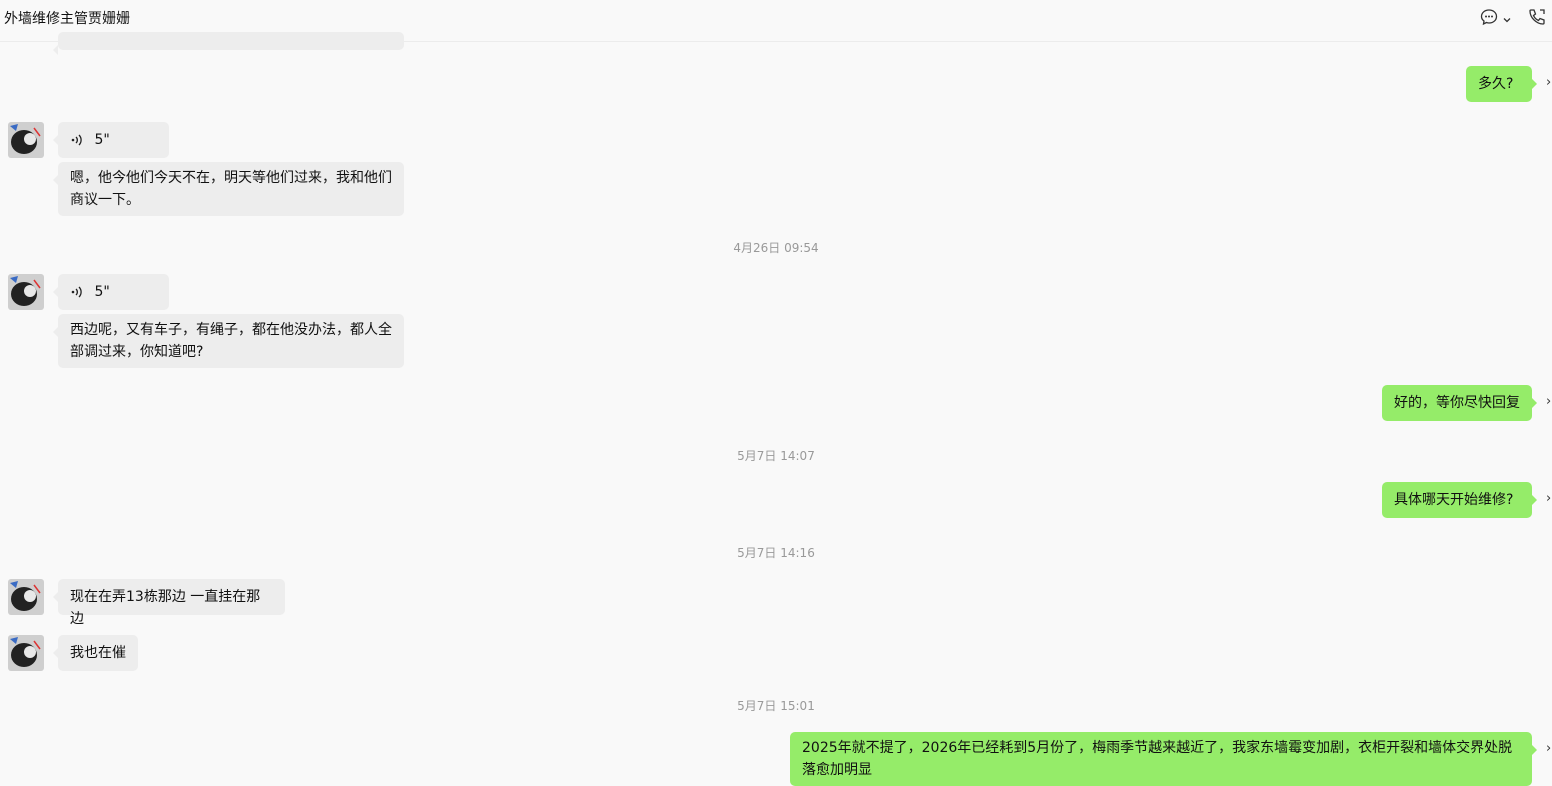  I want to click on timestamp: 5月7日 14:07, so click(776, 456).